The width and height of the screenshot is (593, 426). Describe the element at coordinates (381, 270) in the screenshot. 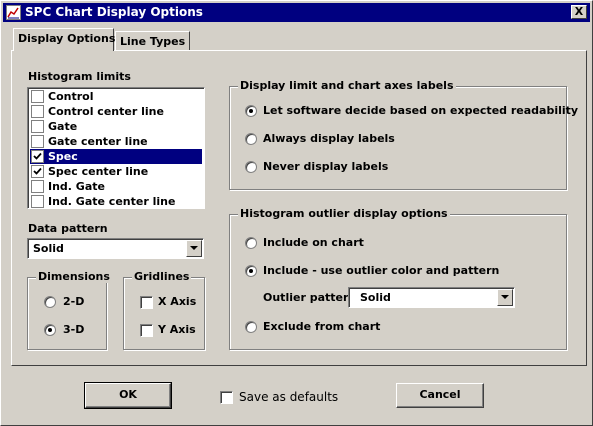

I see `outlier-include-color-label: Include - use outlier color and pattern` at that location.